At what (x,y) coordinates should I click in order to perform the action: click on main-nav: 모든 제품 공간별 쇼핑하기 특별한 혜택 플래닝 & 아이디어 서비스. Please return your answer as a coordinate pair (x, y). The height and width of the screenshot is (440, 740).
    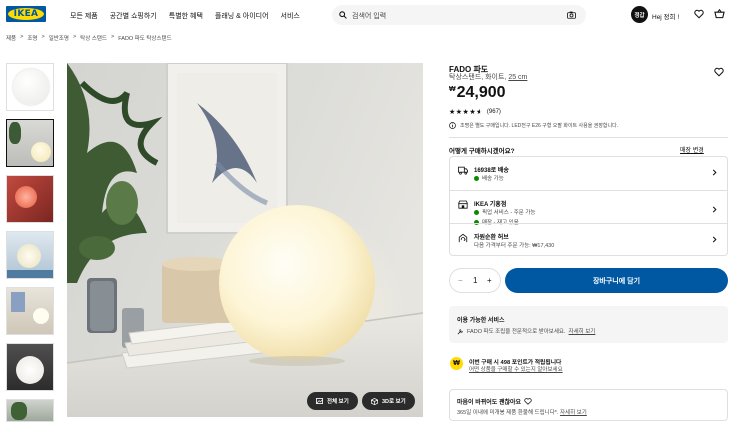
    Looking at the image, I should click on (185, 16).